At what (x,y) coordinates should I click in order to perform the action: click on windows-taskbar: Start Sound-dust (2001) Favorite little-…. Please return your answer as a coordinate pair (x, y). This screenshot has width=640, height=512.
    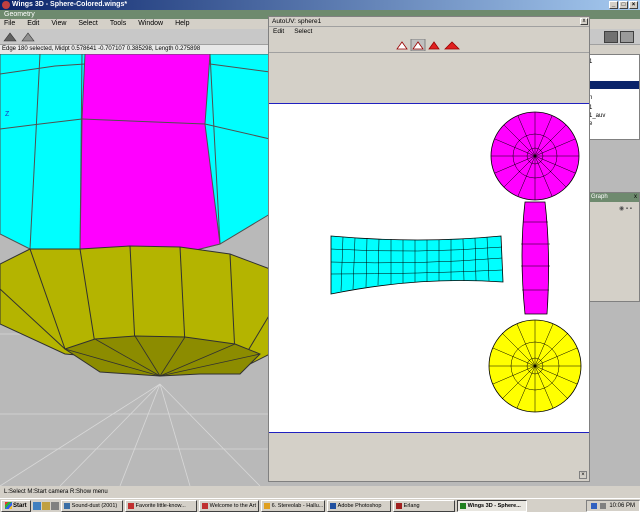
    Looking at the image, I should click on (320, 505).